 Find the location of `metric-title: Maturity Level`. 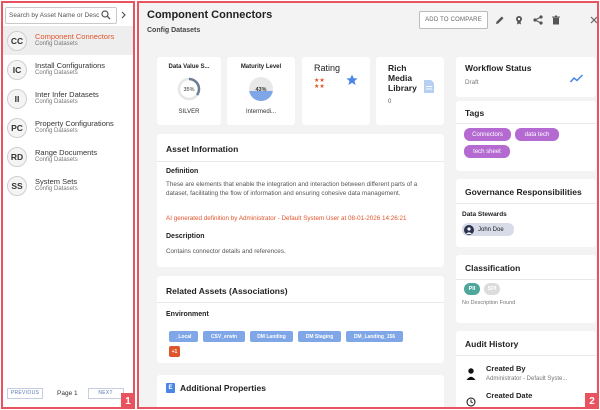

metric-title: Maturity Level is located at coordinates (261, 67).